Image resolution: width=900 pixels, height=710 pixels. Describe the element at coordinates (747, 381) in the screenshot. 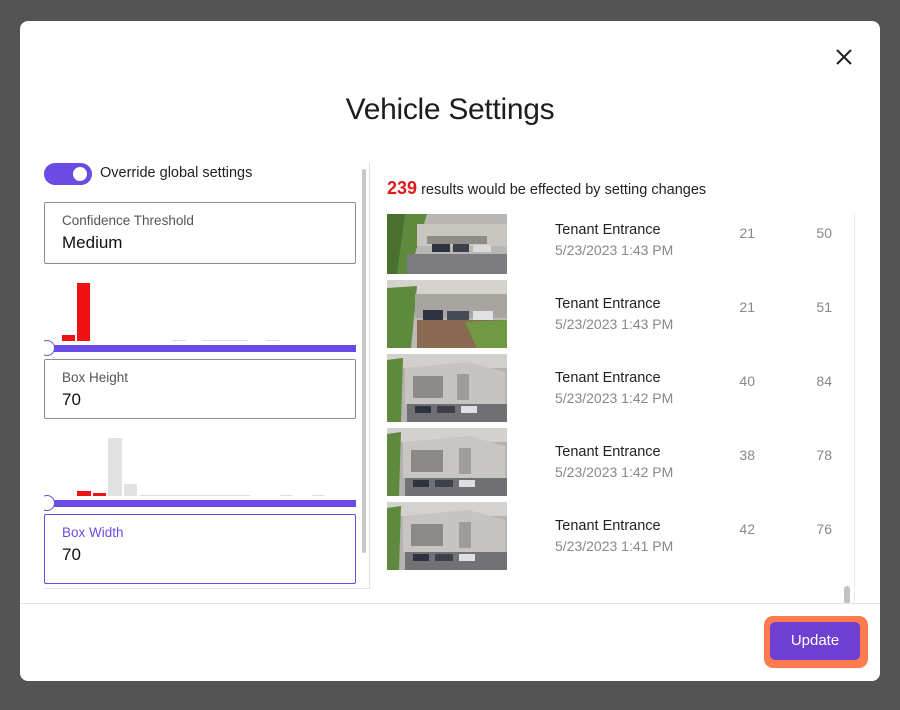

I see `result-value-1: 40` at that location.